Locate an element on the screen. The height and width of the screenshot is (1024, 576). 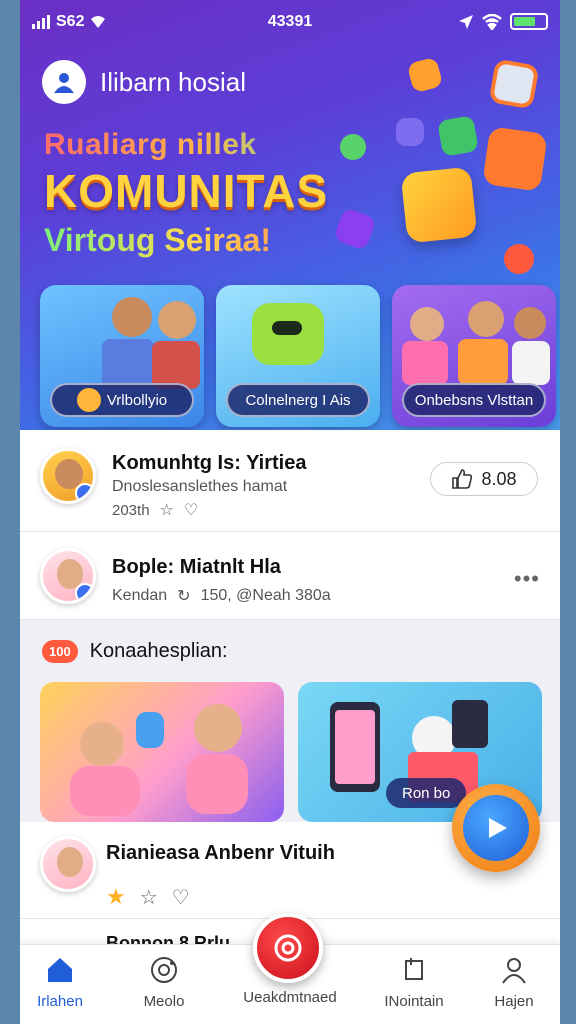
nav-profile: Hajen is located at coordinates (512, 982).